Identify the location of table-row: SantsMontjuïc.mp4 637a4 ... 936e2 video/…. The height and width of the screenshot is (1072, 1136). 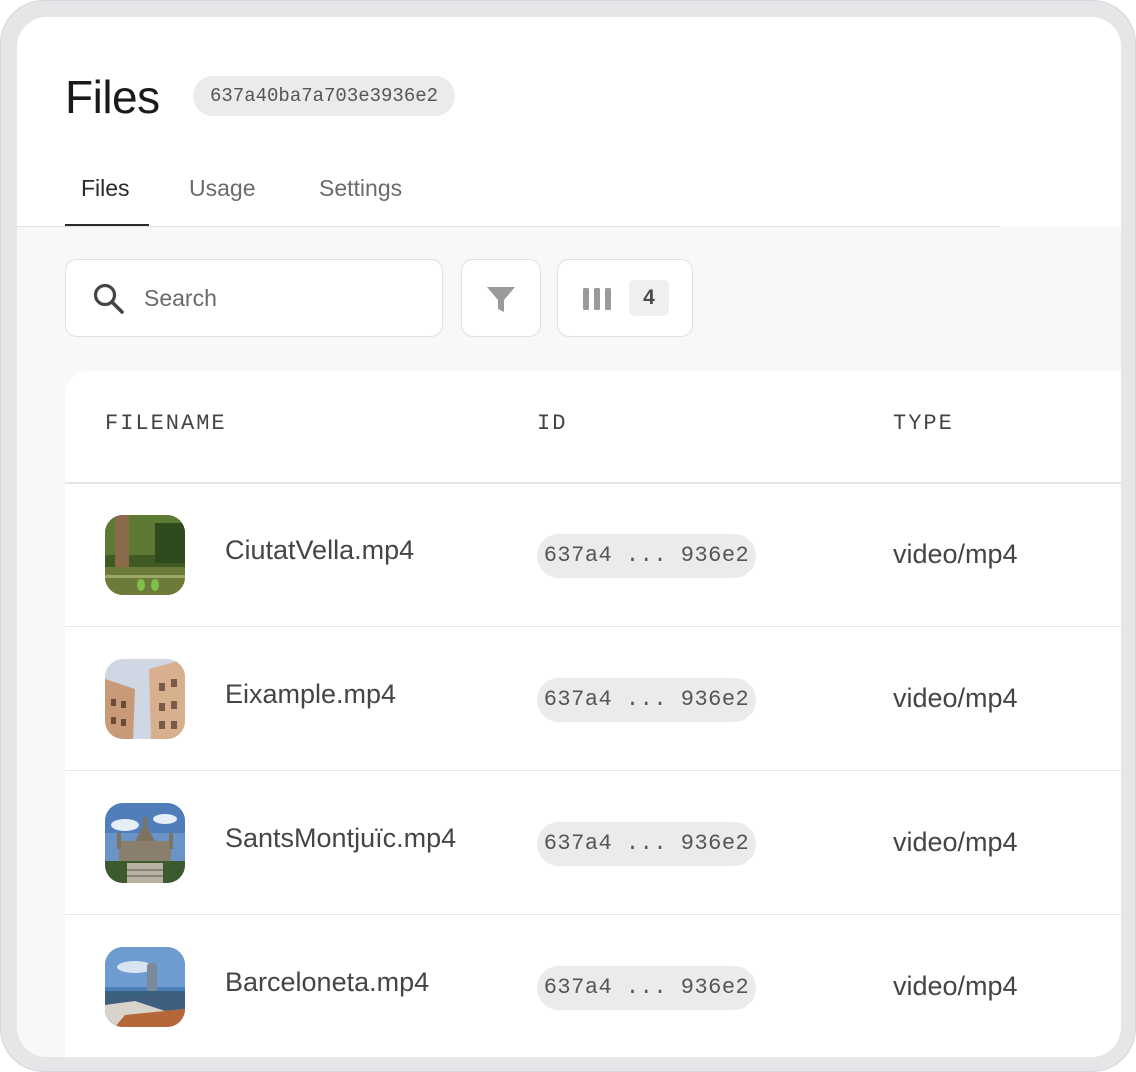
(593, 843).